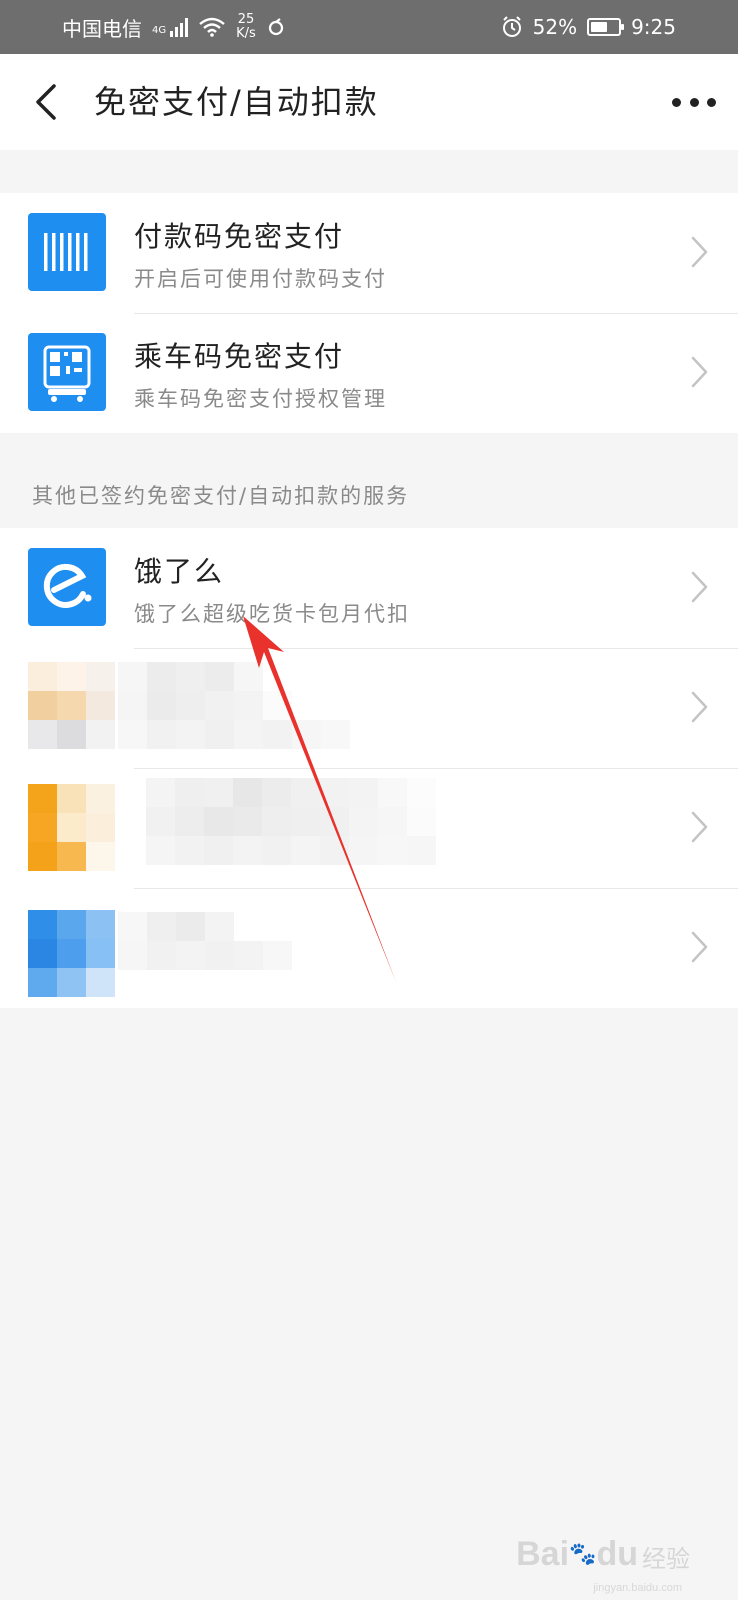 This screenshot has height=1600, width=738. Describe the element at coordinates (239, 236) in the screenshot. I see `item-title: 付款码免密支付` at that location.